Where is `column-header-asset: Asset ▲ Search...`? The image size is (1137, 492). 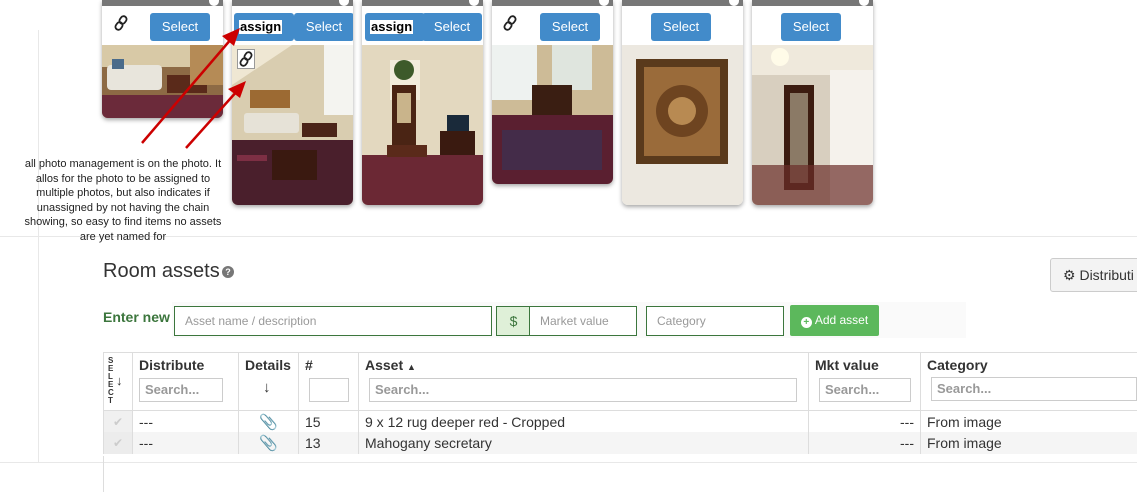 column-header-asset: Asset ▲ Search... is located at coordinates (584, 381).